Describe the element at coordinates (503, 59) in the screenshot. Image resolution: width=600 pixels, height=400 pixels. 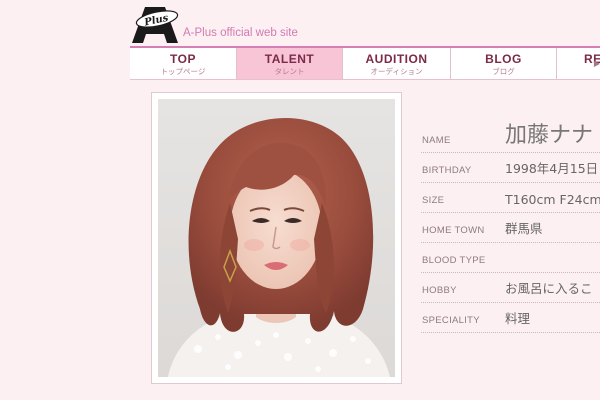
I see `nav-label: BLOG` at that location.